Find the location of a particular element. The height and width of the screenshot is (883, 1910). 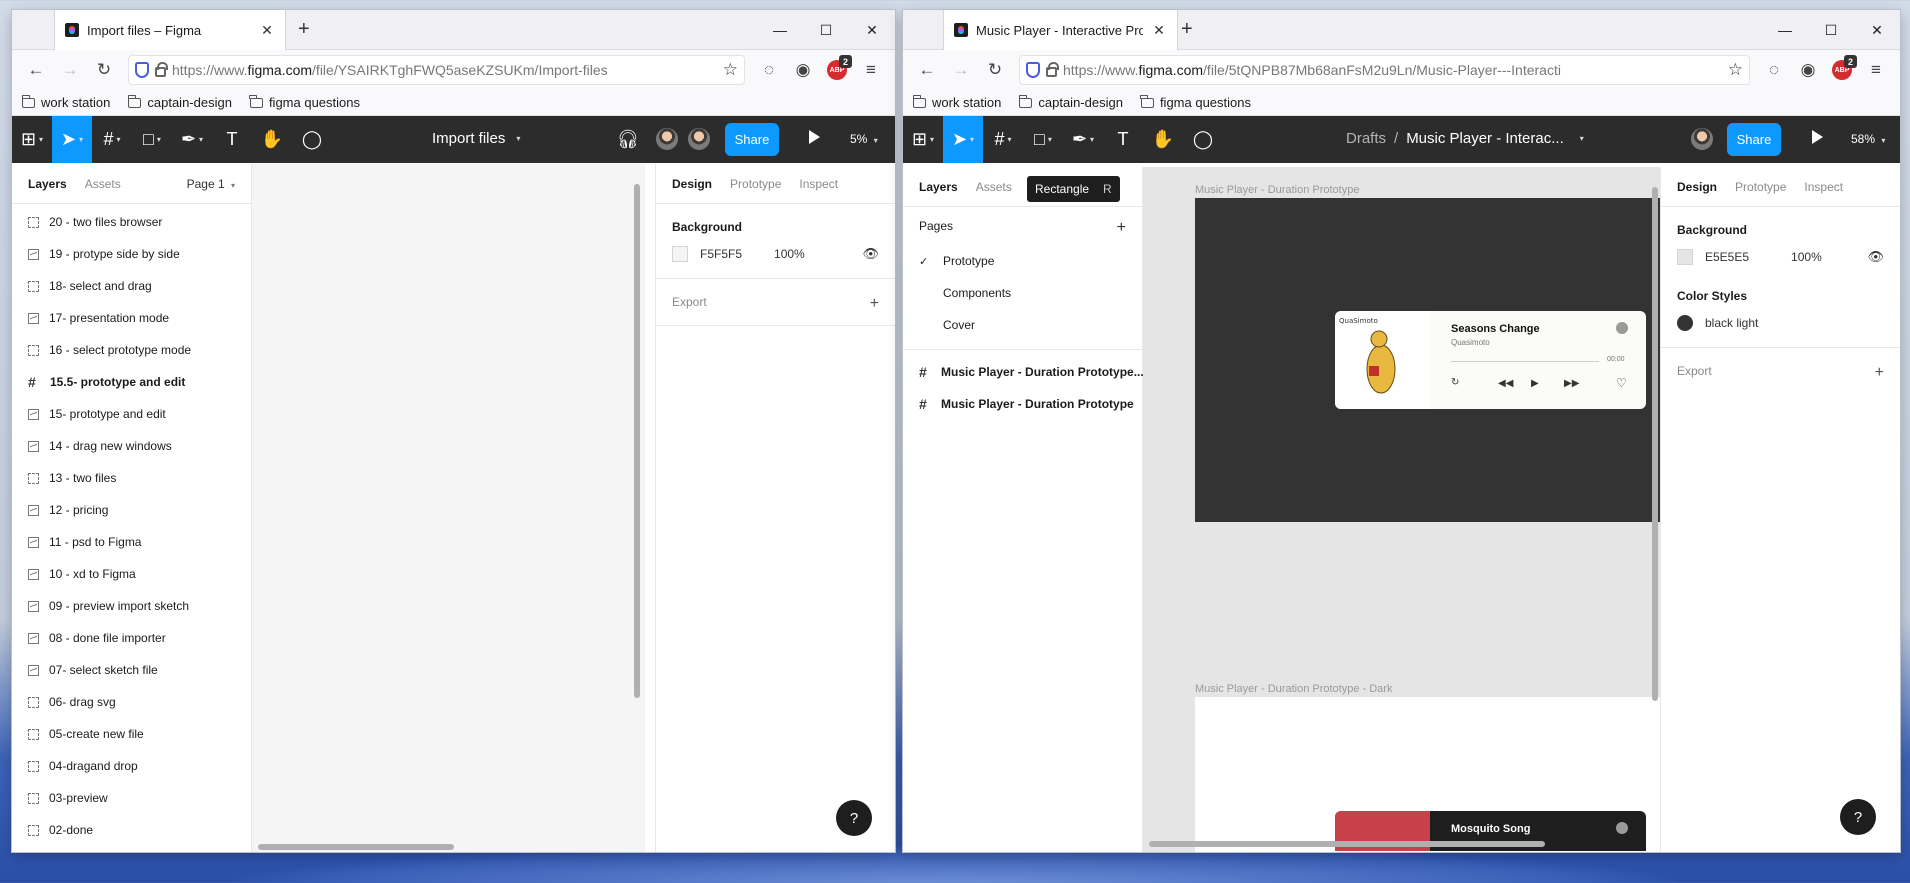

layer-item: 08 - done file importer is located at coordinates (131, 638).